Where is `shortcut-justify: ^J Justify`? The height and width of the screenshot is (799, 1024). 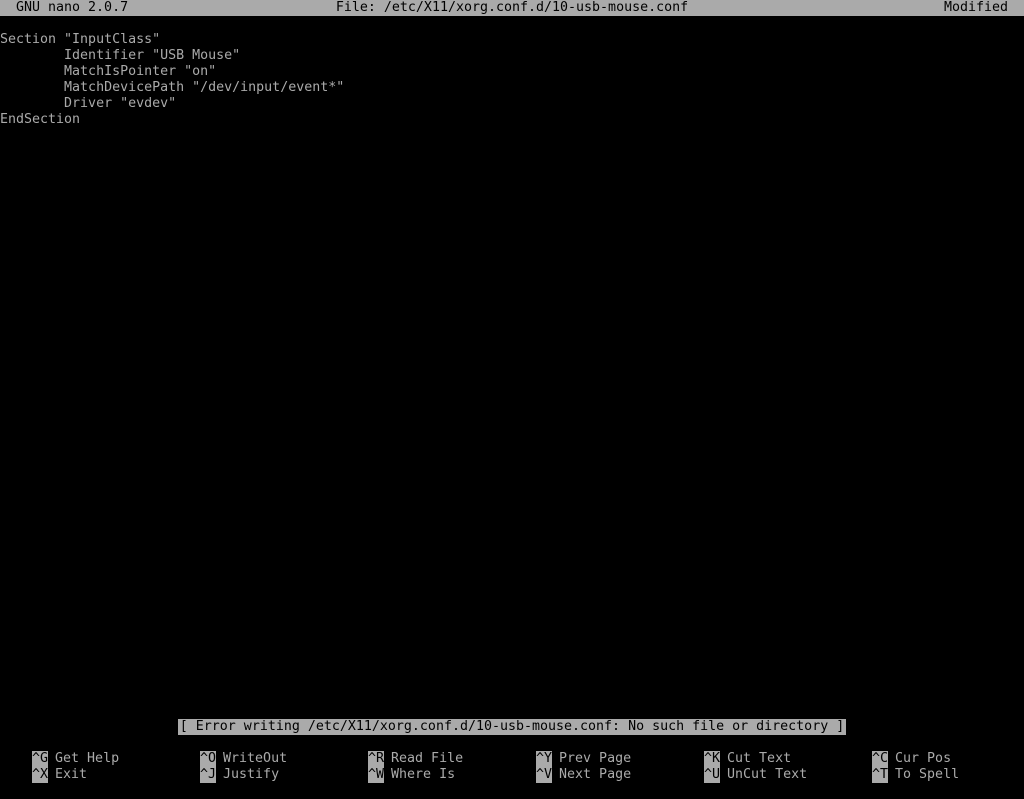 shortcut-justify: ^J Justify is located at coordinates (223, 767).